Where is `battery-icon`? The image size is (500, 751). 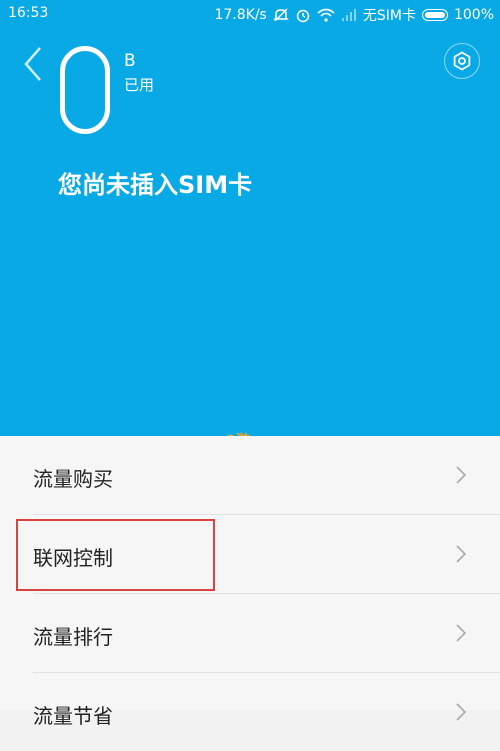
battery-icon is located at coordinates (434, 15).